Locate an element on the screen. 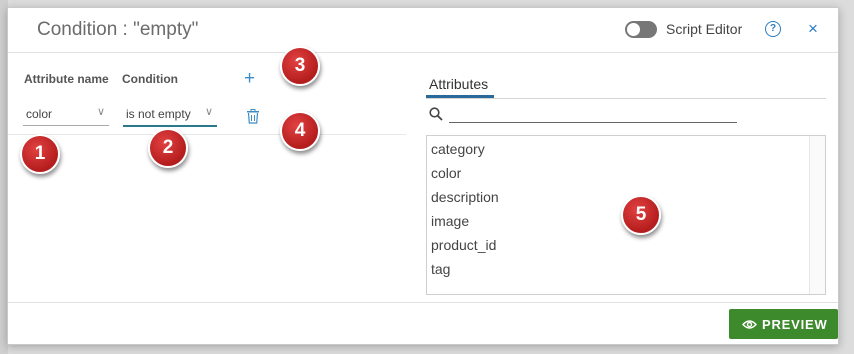 This screenshot has height=354, width=854. footer-divider is located at coordinates (423, 302).